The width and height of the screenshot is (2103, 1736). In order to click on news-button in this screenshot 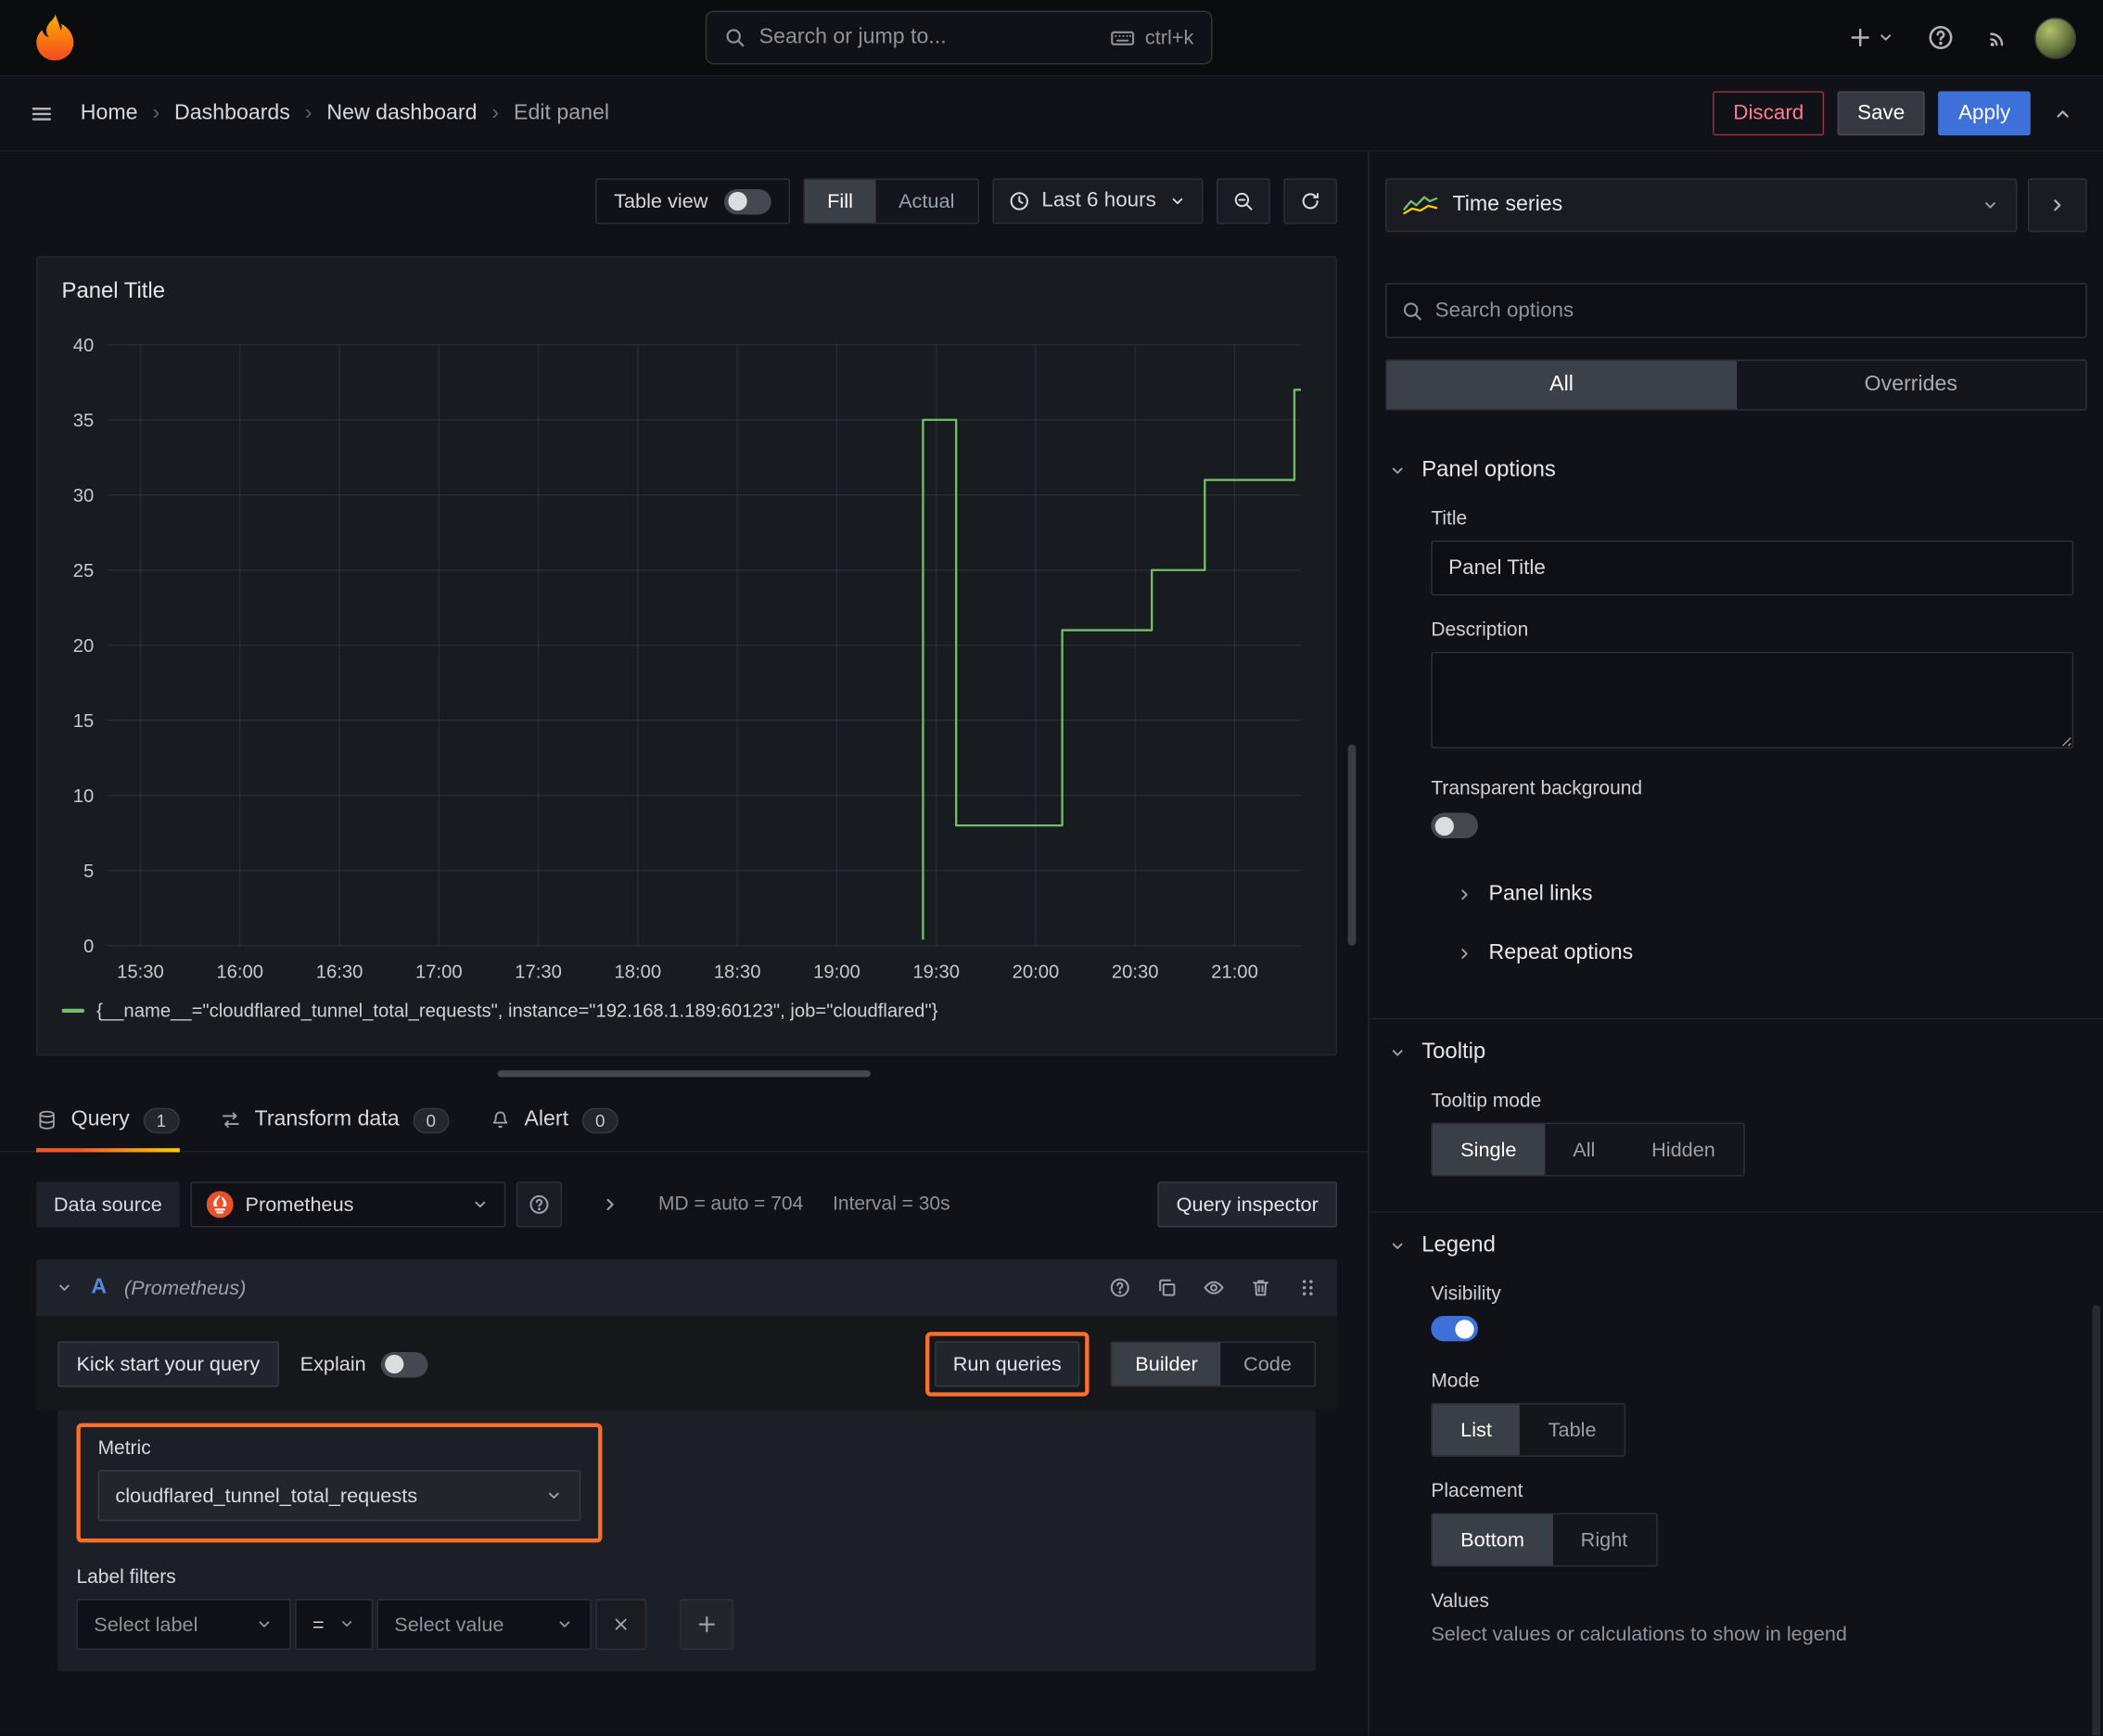, I will do `click(1998, 37)`.